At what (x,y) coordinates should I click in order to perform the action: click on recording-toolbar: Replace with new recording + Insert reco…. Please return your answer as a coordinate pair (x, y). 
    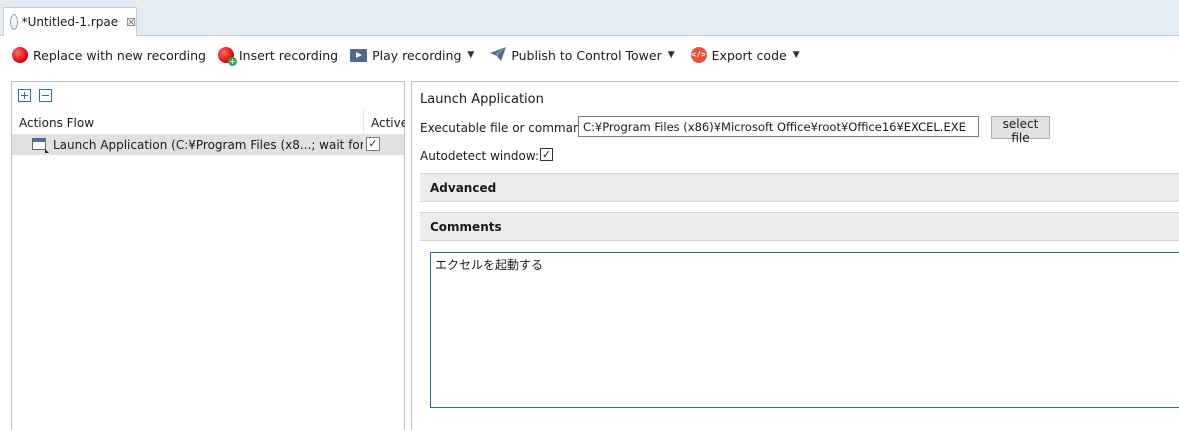
    Looking at the image, I should click on (589, 55).